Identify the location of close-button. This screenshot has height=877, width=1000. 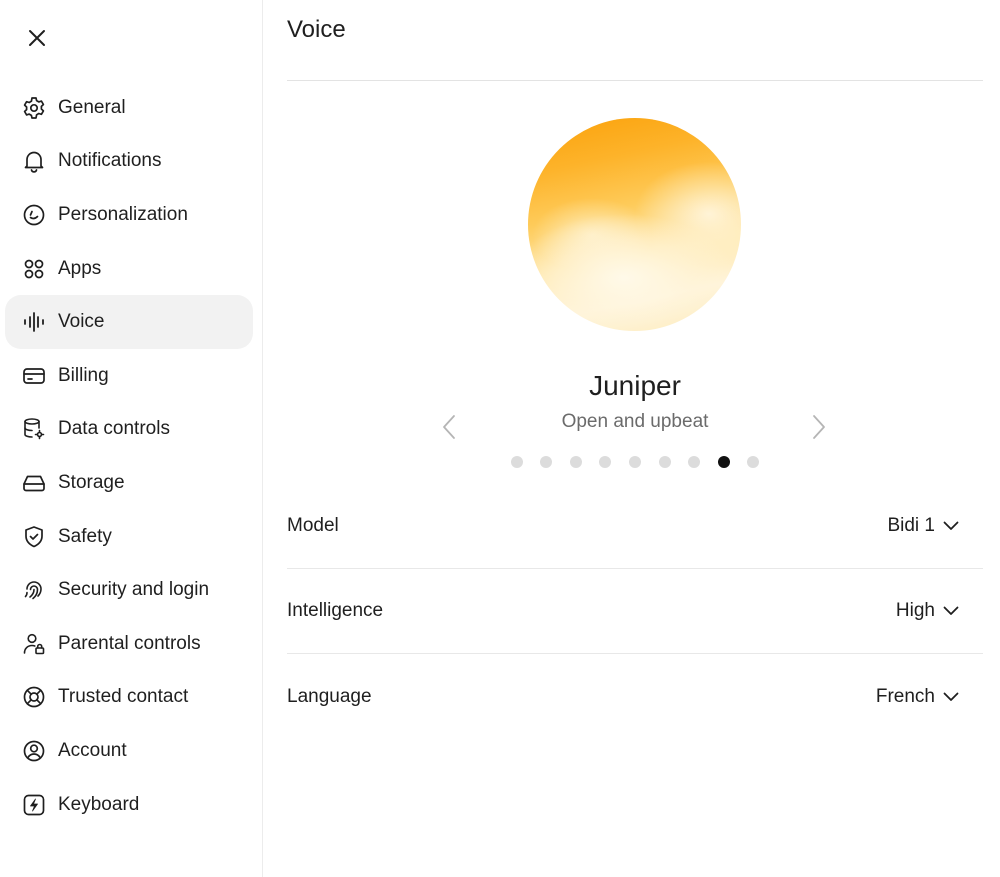
(37, 38).